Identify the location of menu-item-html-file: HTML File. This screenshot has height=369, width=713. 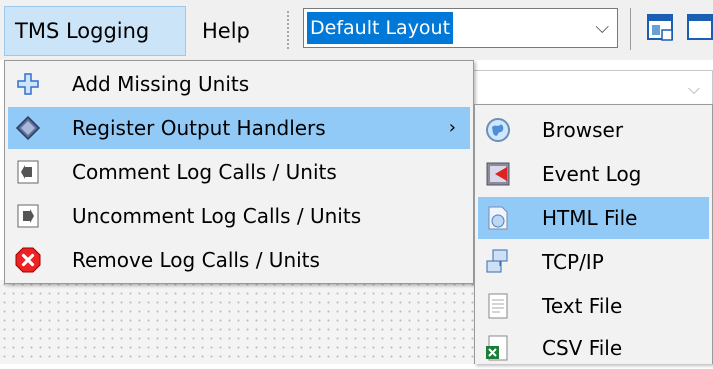
(593, 218).